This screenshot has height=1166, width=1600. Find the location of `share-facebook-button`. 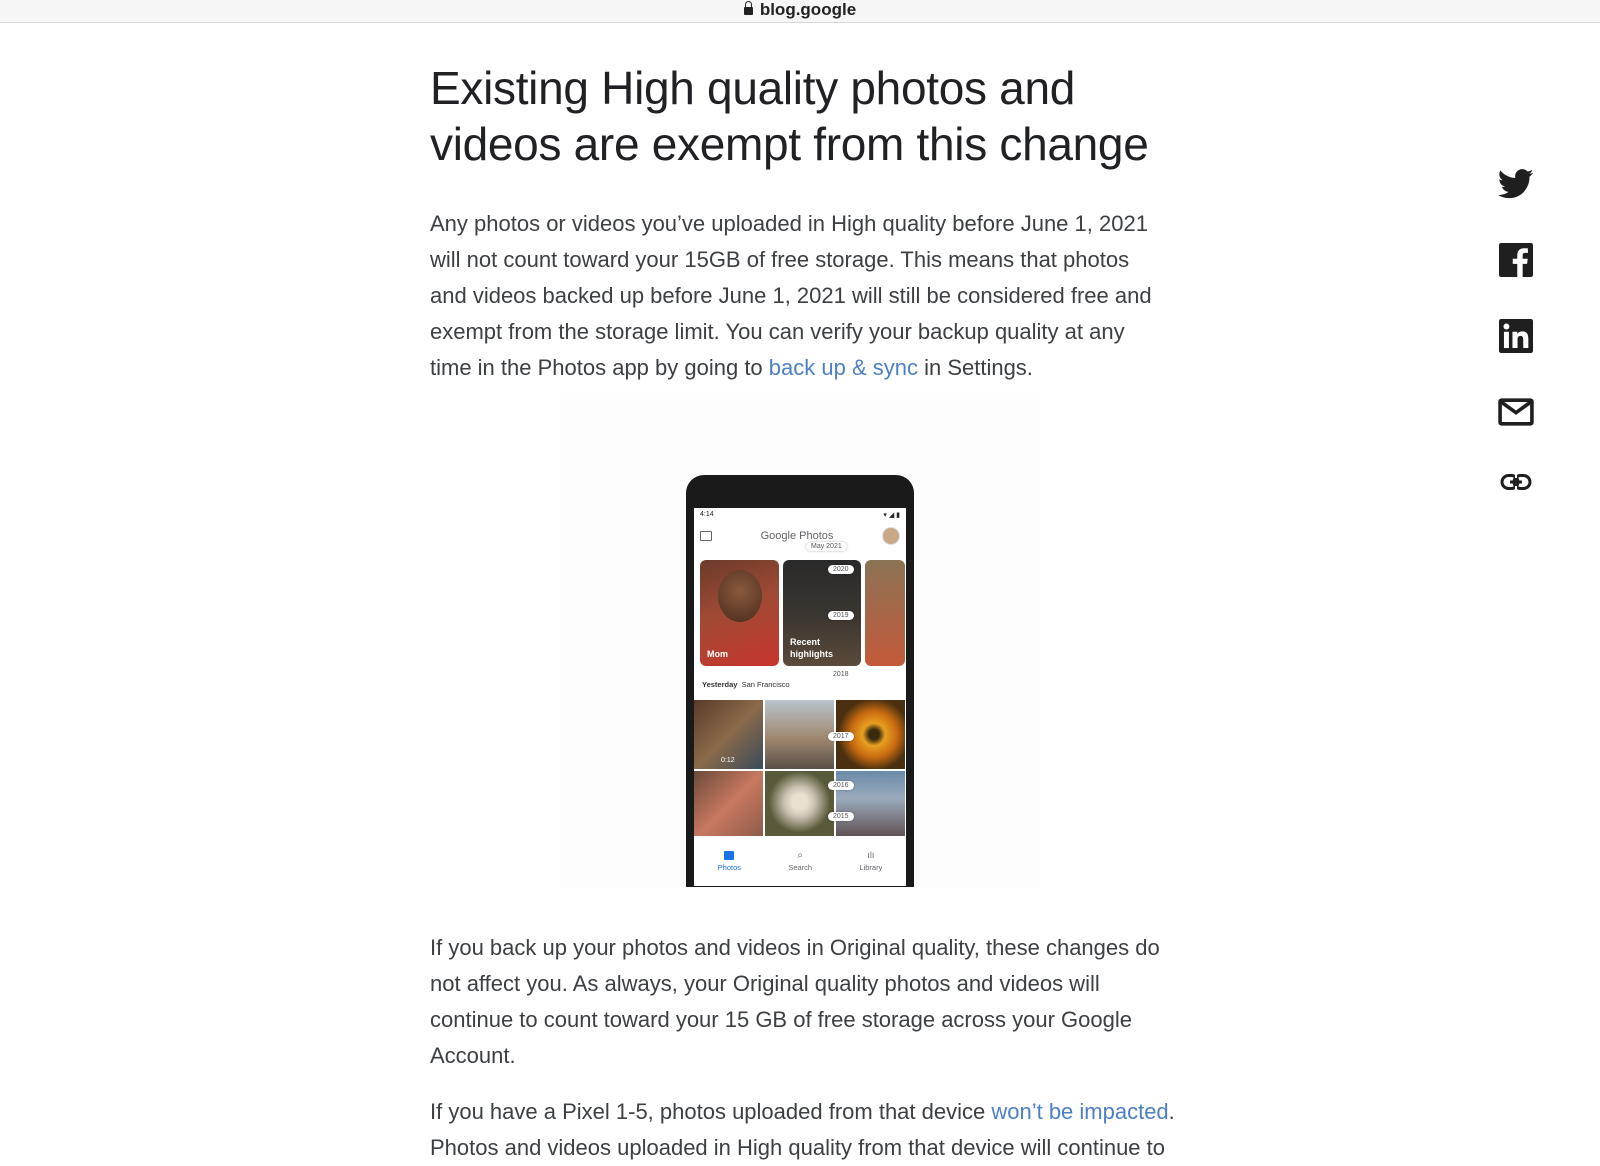

share-facebook-button is located at coordinates (1516, 260).